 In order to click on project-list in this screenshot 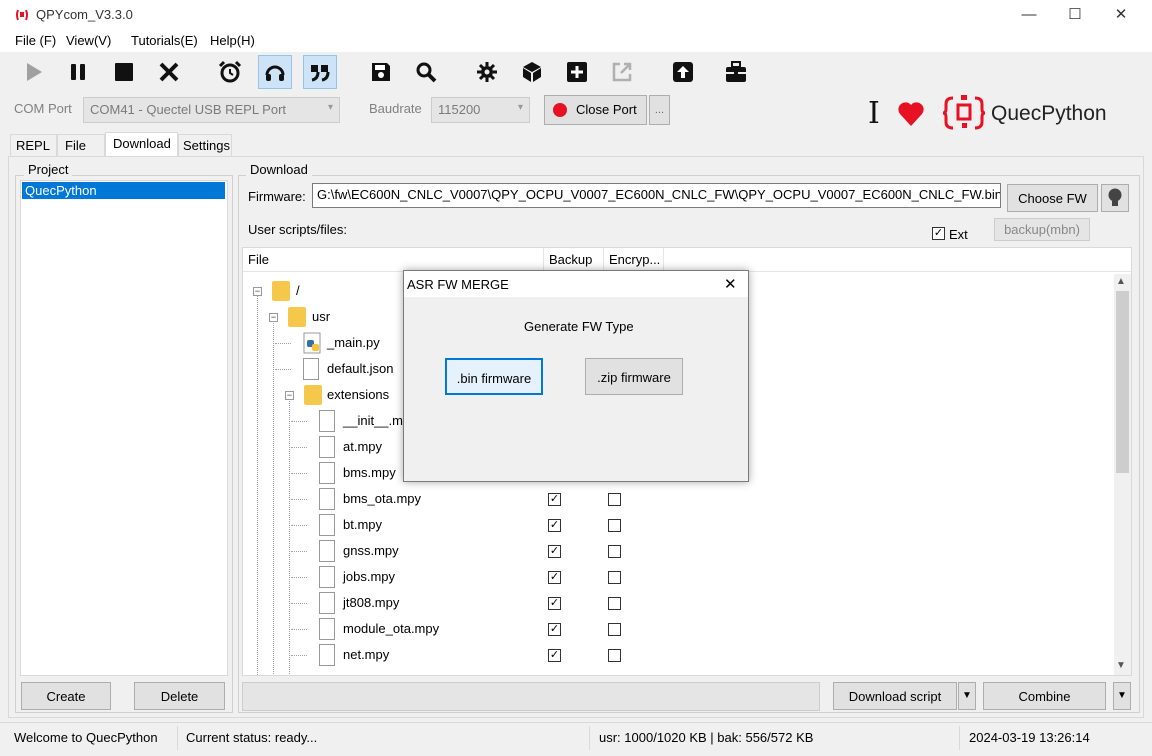, I will do `click(124, 428)`.